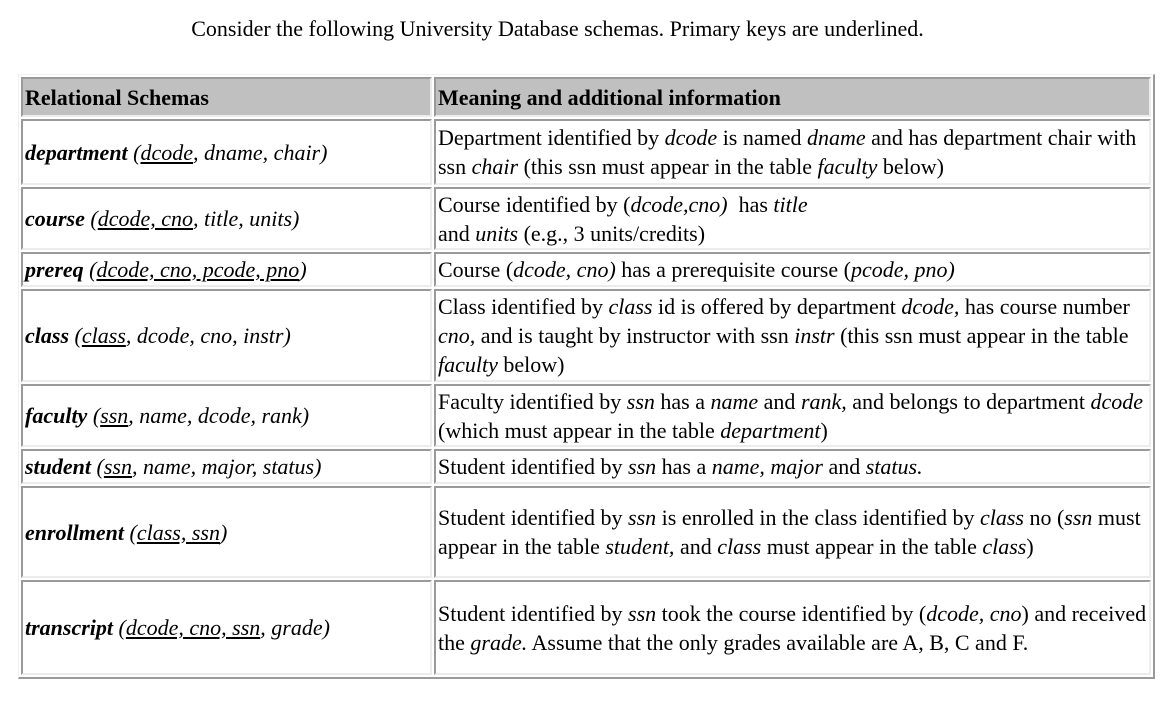 This screenshot has height=706, width=1174. Describe the element at coordinates (58, 466) in the screenshot. I see `relation-name: student` at that location.